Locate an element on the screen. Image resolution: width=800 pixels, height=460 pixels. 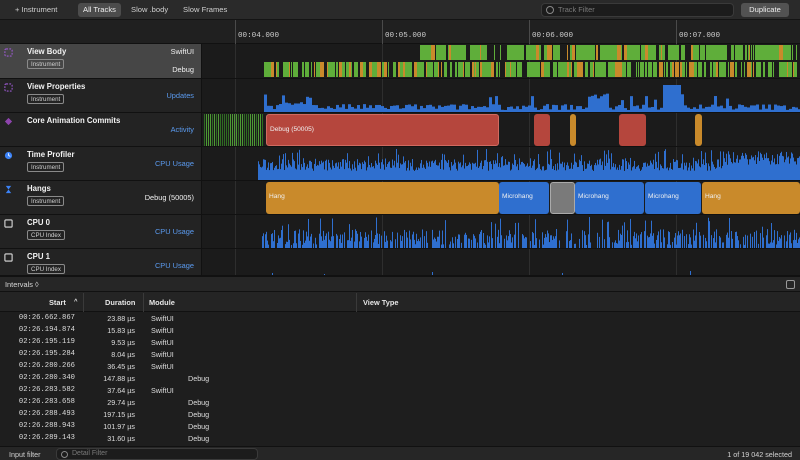
column-header-duration: Duration is located at coordinates (120, 302).